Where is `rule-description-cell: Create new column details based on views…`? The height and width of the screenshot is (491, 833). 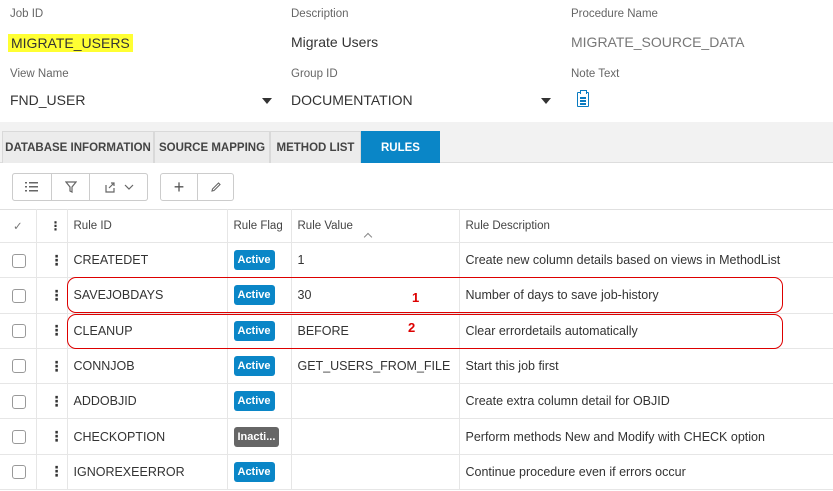
rule-description-cell: Create new column details based on views… is located at coordinates (646, 260).